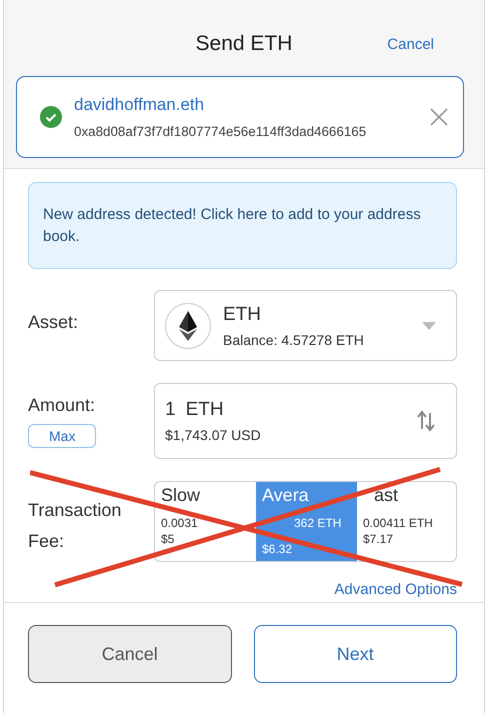 This screenshot has height=713, width=488. I want to click on caret-icon, so click(429, 326).